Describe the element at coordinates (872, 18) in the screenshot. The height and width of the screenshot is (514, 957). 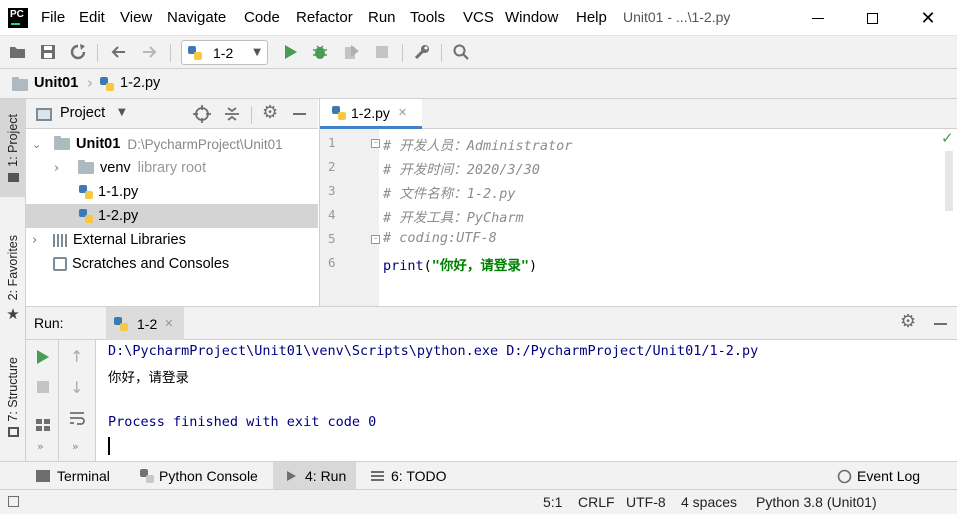
I see `maximize-icon` at that location.